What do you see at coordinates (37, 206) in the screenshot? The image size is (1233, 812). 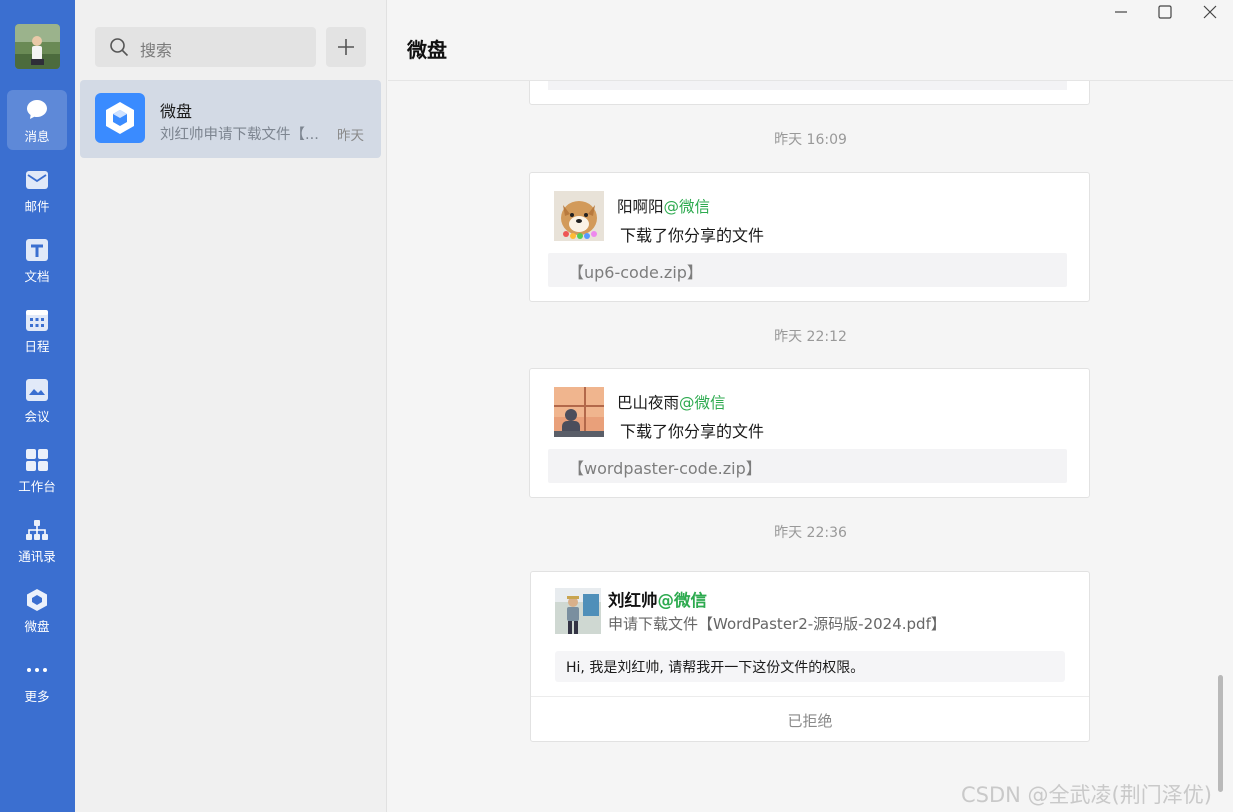 I see `nav-label: 邮件` at bounding box center [37, 206].